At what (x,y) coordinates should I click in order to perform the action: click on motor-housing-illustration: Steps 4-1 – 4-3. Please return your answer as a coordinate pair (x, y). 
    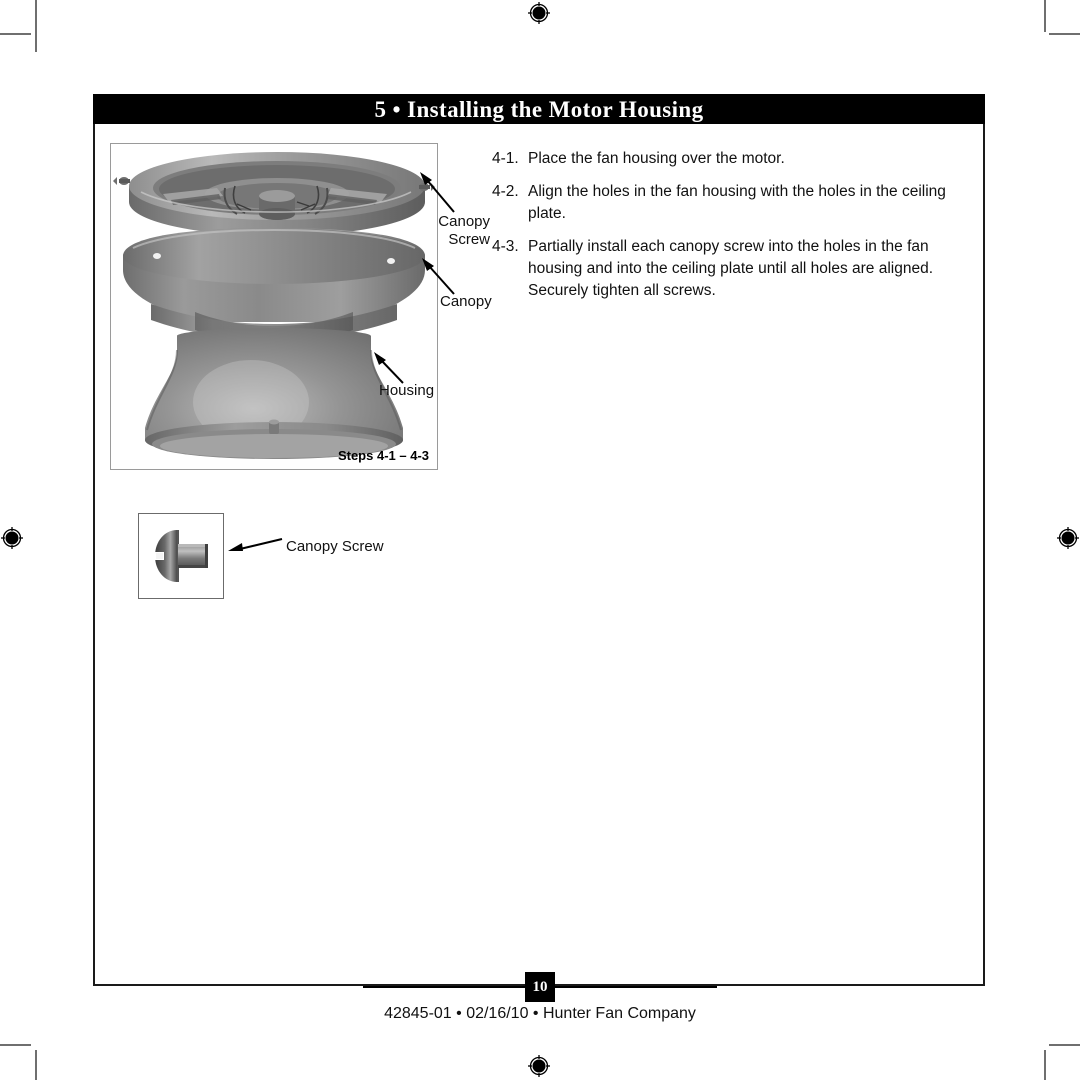
    Looking at the image, I should click on (274, 306).